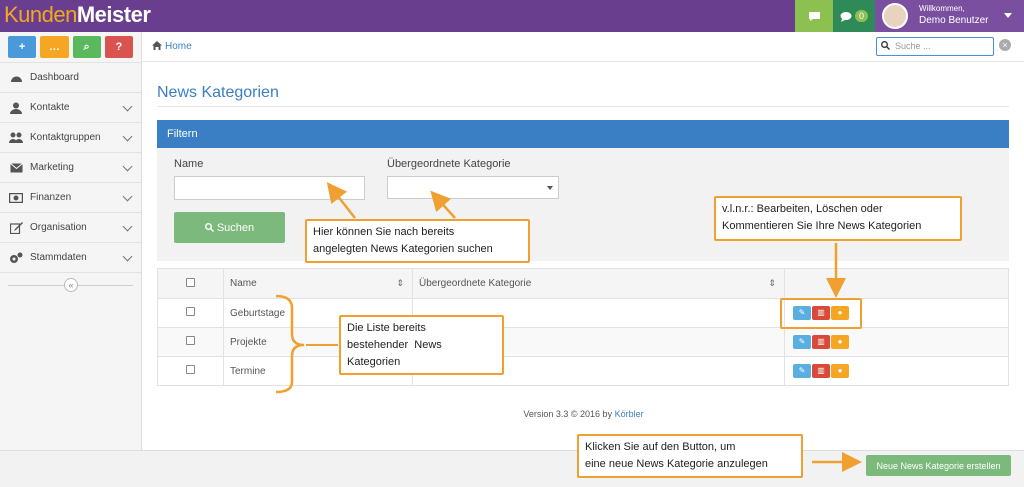 The width and height of the screenshot is (1024, 487). What do you see at coordinates (660, 447) in the screenshot?
I see `annotation-text: Klicken Sie auf den Button, um` at bounding box center [660, 447].